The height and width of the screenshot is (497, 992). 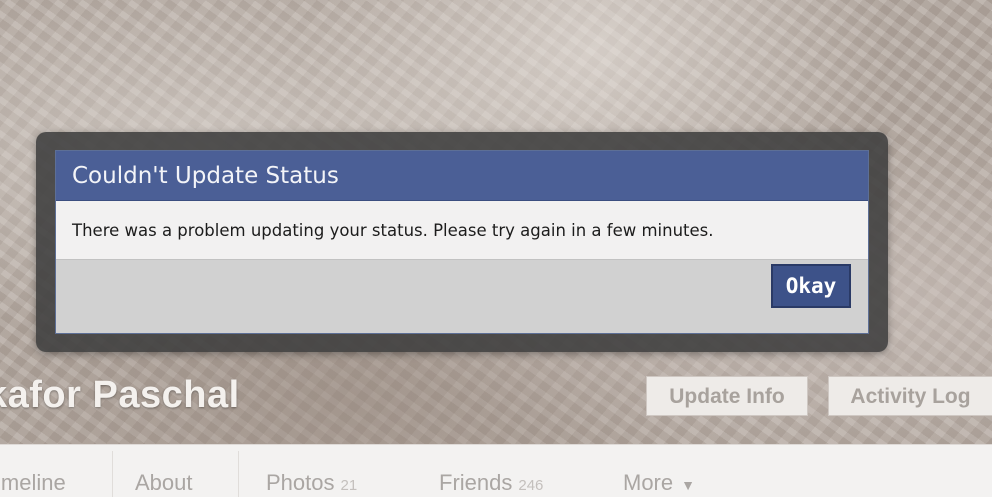 What do you see at coordinates (811, 286) in the screenshot?
I see `okay-button: Okay` at bounding box center [811, 286].